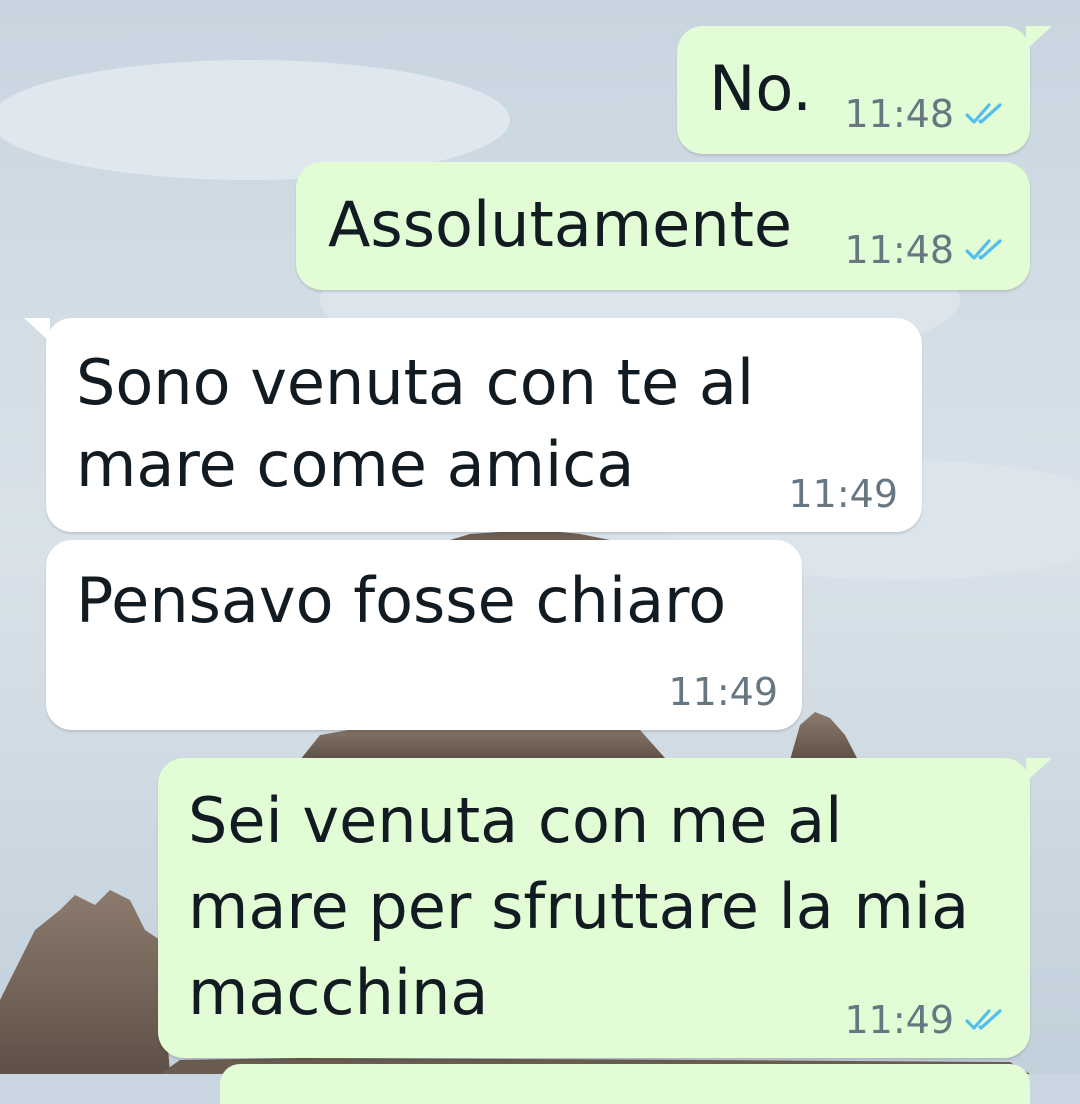 The image size is (1080, 1104). What do you see at coordinates (579, 906) in the screenshot?
I see `message-text-line: mare per sfruttare la mia` at bounding box center [579, 906].